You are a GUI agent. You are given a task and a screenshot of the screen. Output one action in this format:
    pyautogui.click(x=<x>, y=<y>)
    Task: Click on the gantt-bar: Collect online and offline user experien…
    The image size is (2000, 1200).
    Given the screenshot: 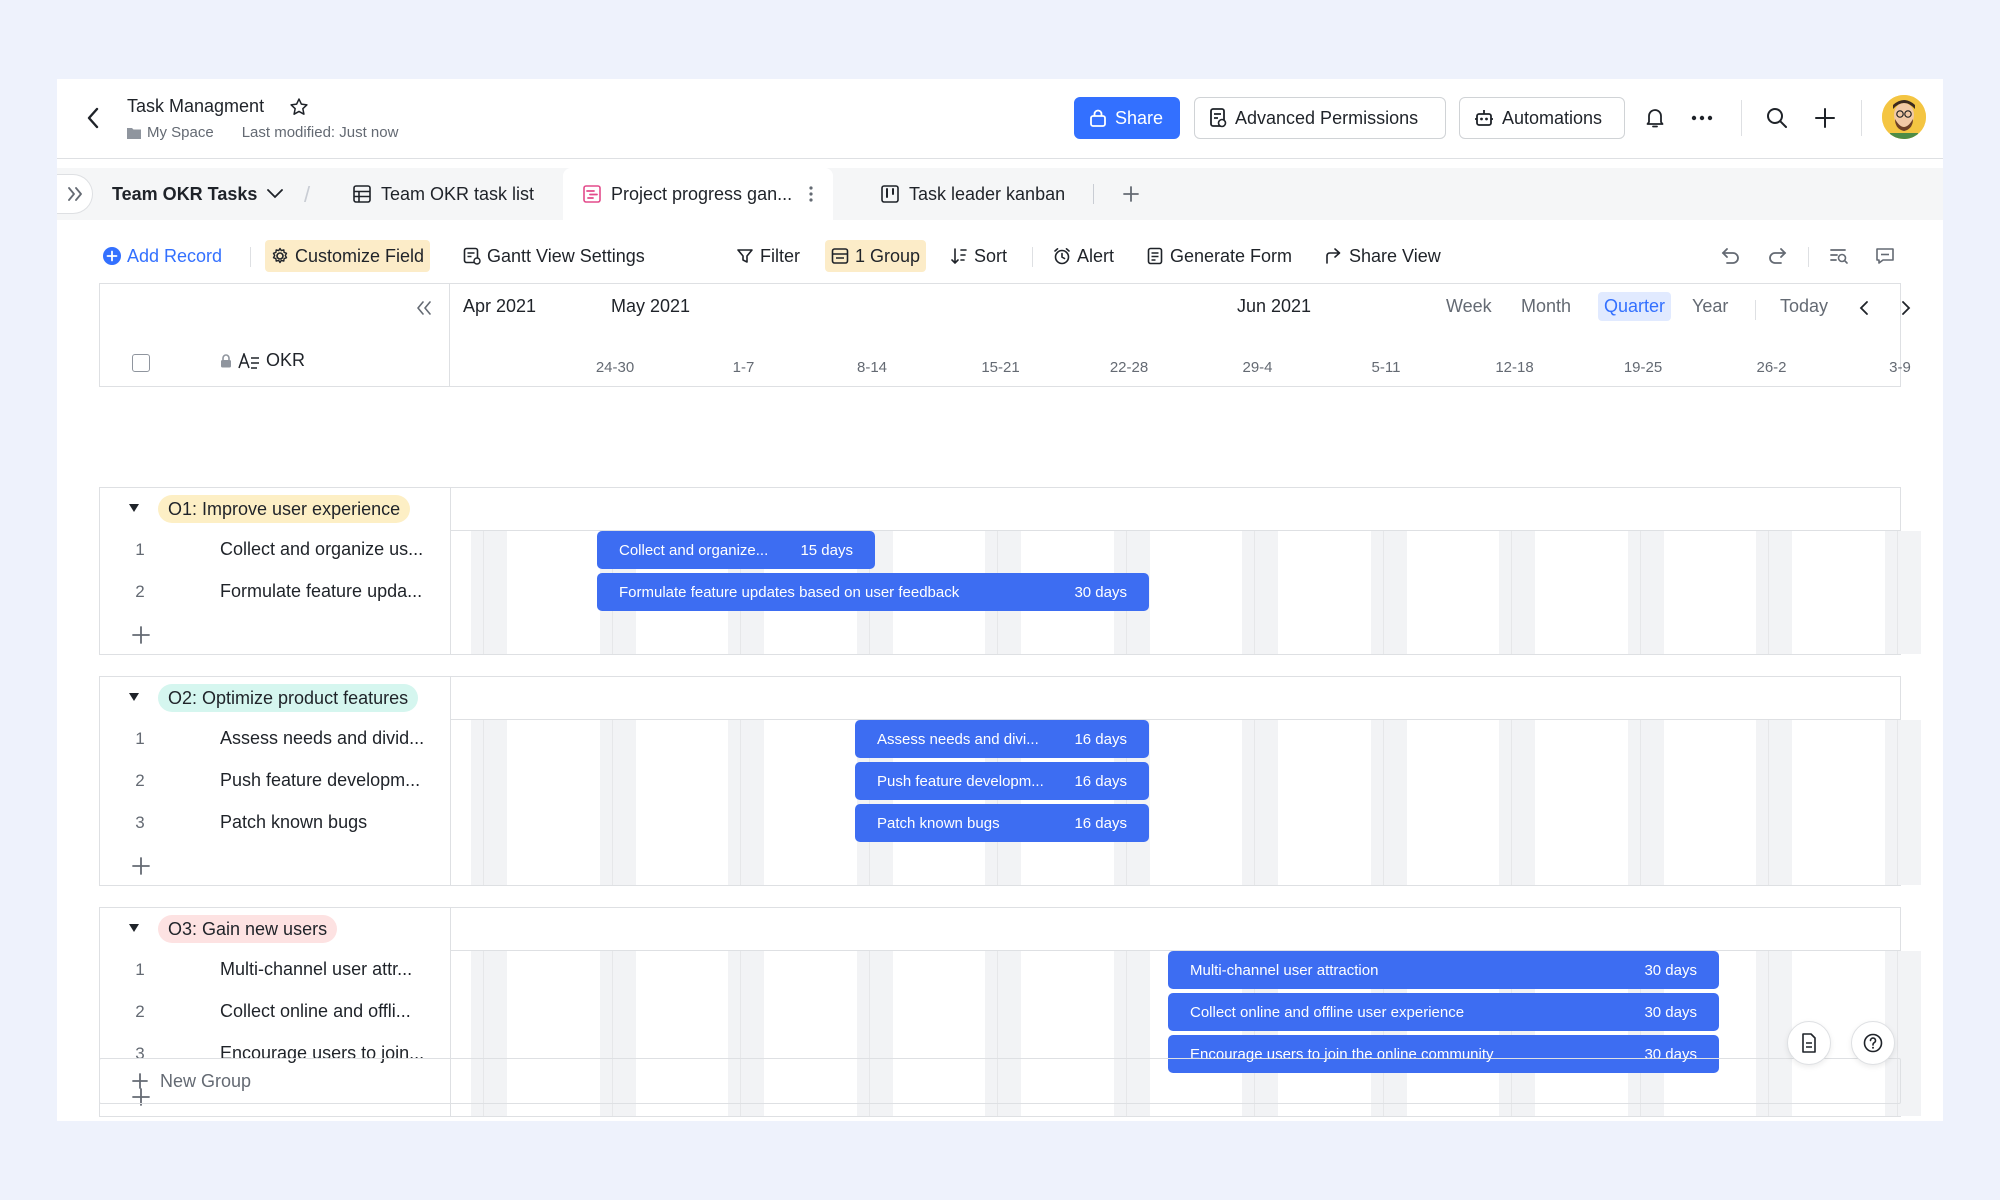 What is the action you would take?
    pyautogui.click(x=1443, y=1012)
    